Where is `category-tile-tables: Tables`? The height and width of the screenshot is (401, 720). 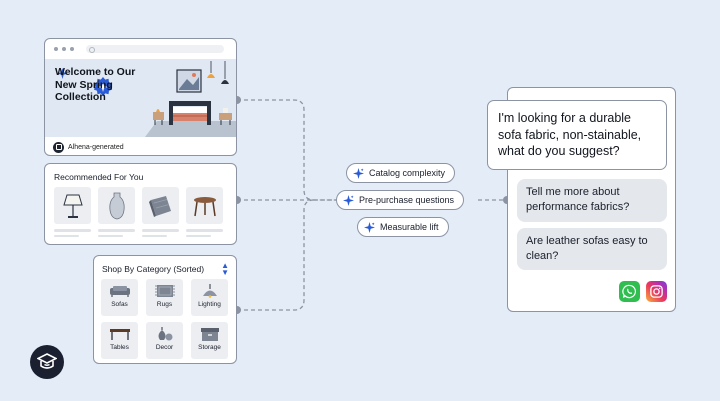
category-tile-tables: Tables is located at coordinates (119, 340).